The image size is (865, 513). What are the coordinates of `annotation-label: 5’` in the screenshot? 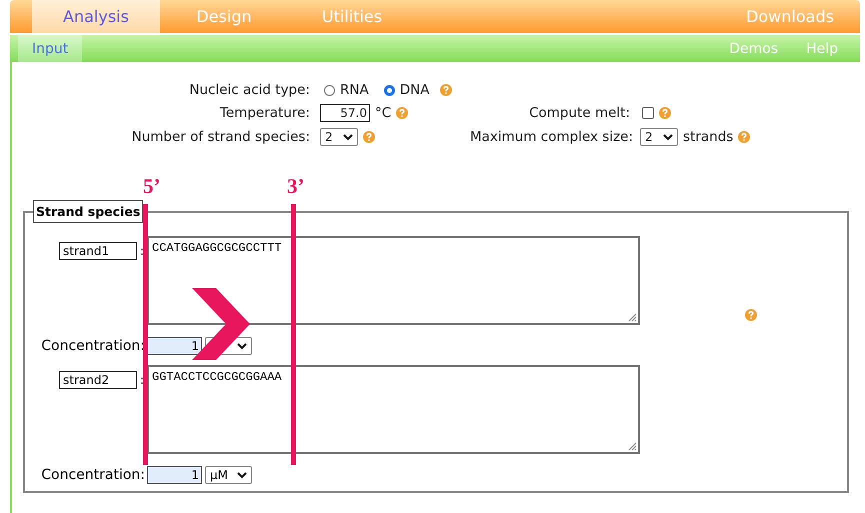 It's located at (151, 186).